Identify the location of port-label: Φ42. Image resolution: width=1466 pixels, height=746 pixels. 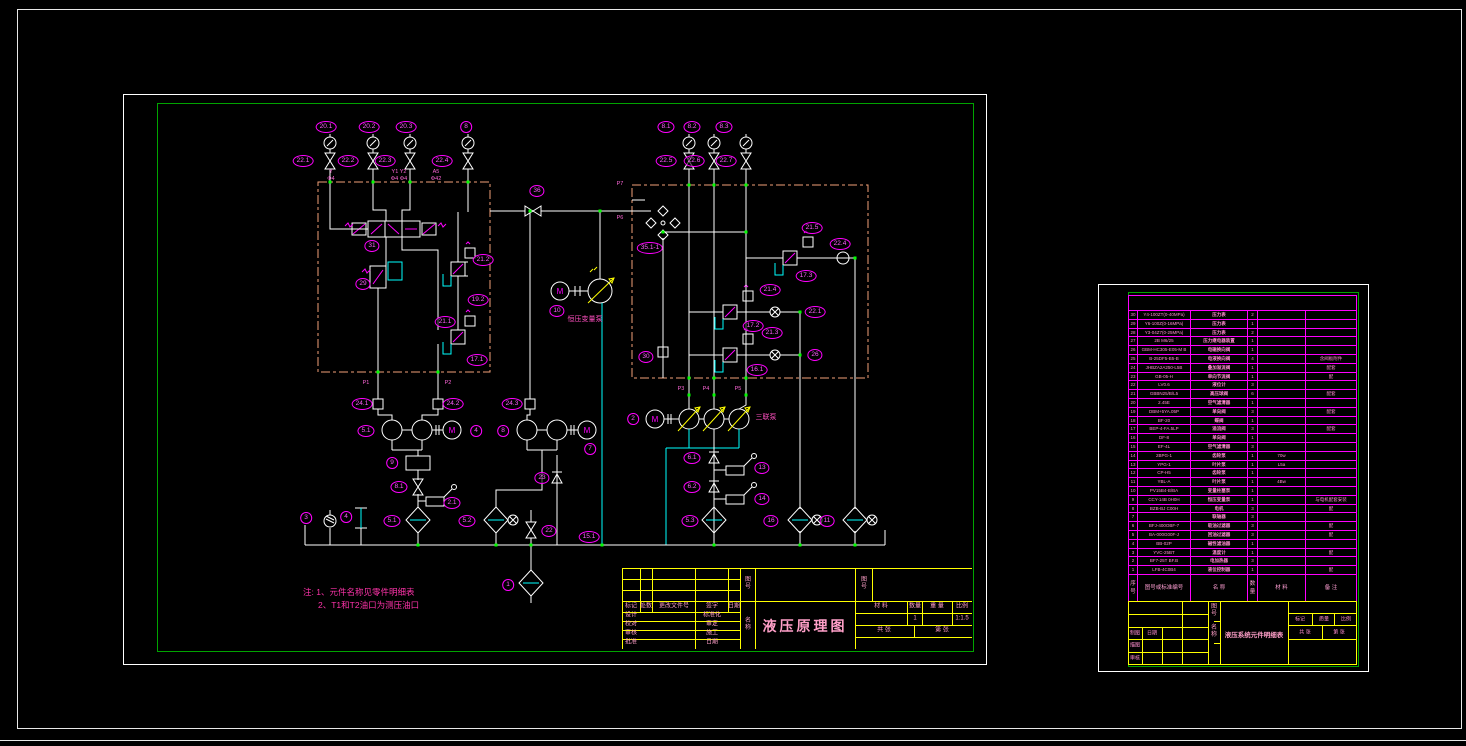
(436, 179).